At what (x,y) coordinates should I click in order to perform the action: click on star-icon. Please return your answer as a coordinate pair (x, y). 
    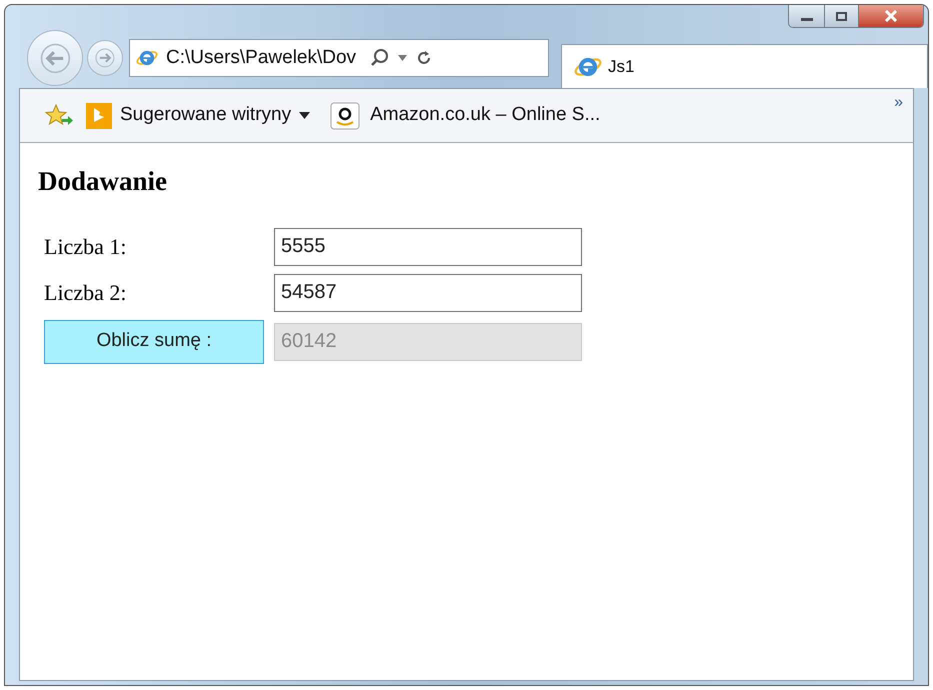
    Looking at the image, I should click on (59, 116).